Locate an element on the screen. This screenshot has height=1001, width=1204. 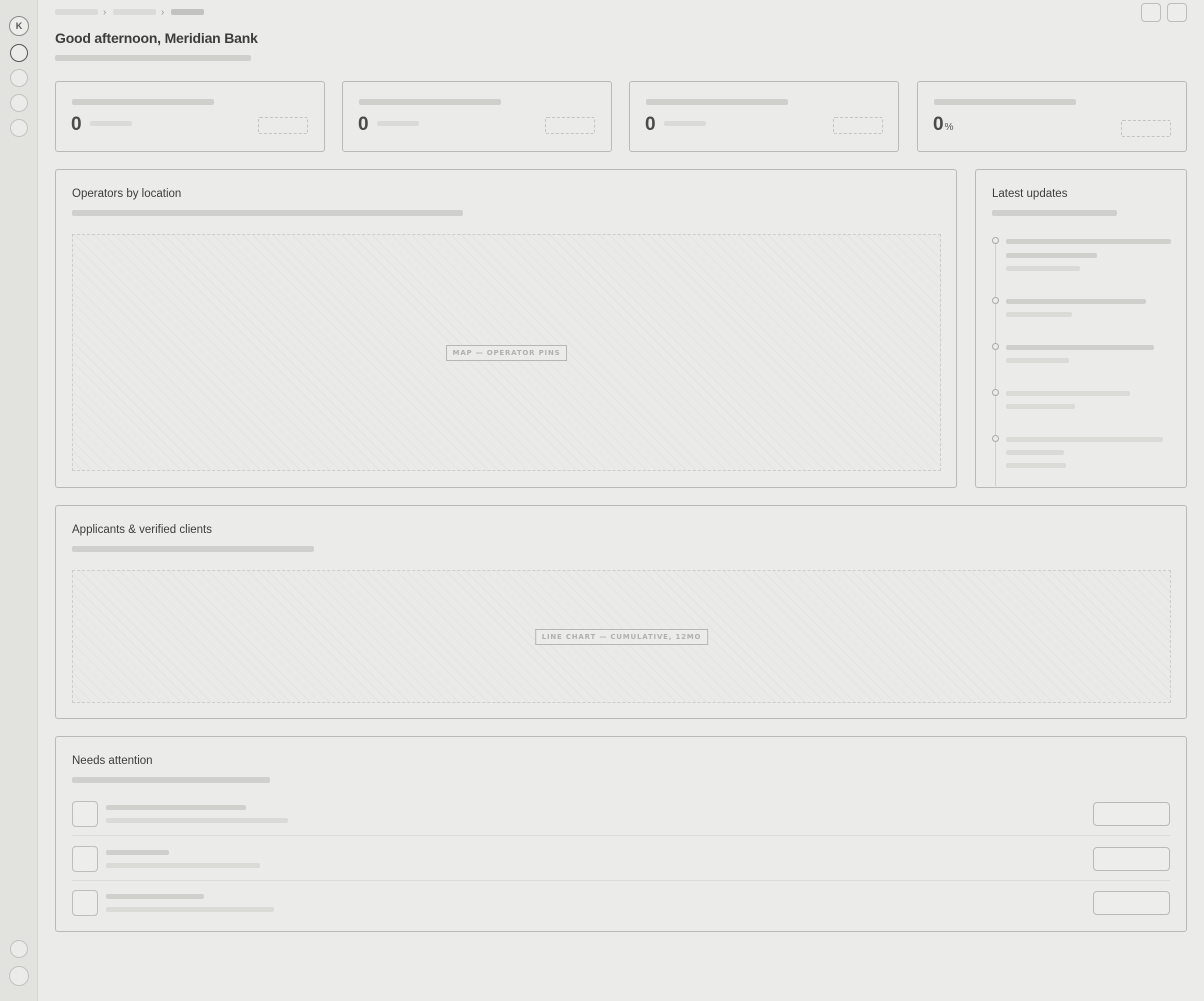
card-title: Latest updates is located at coordinates (1030, 194).